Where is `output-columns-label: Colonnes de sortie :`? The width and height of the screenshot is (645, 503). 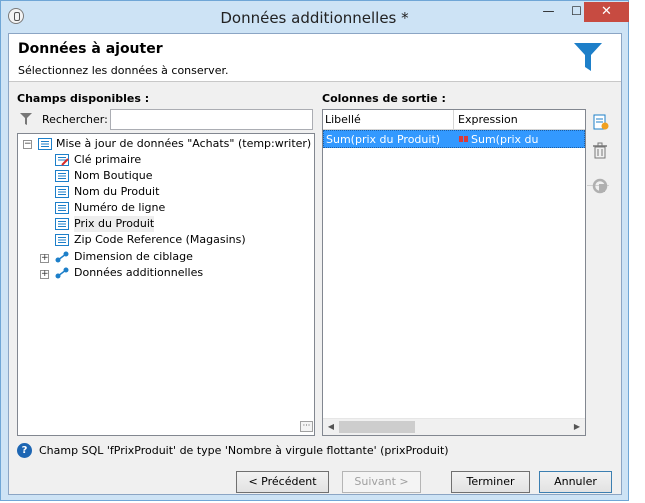
output-columns-label: Colonnes de sortie : is located at coordinates (384, 98).